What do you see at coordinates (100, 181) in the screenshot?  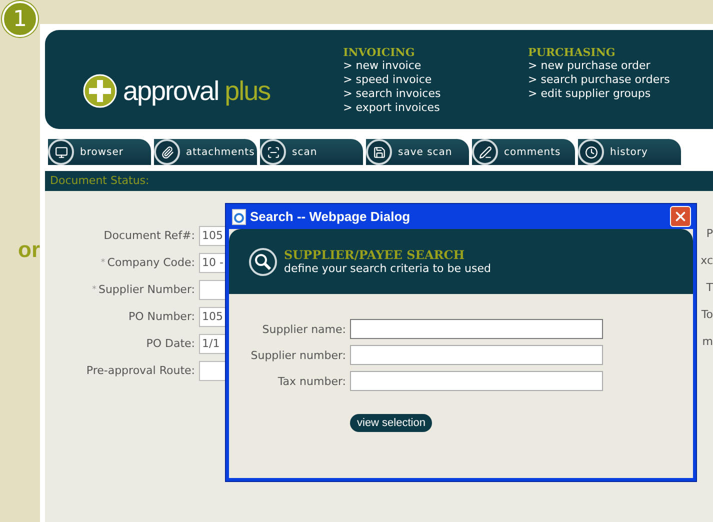 I see `status-label: Document Status:` at bounding box center [100, 181].